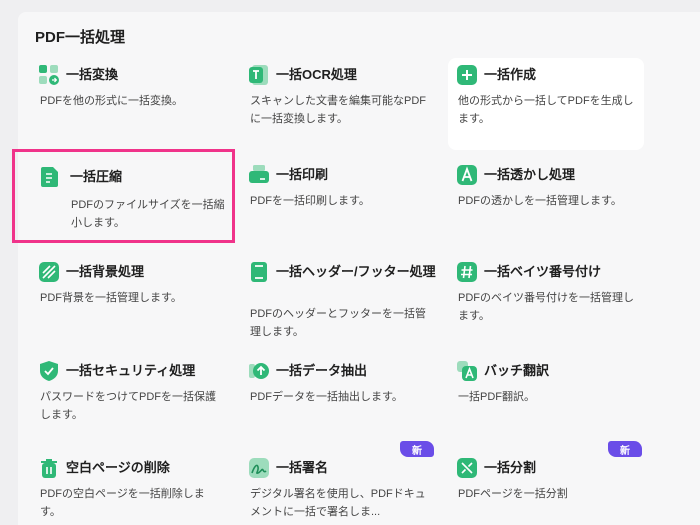 This screenshot has height=525, width=700. I want to click on card-description: PDFページを一括分割, so click(513, 494).